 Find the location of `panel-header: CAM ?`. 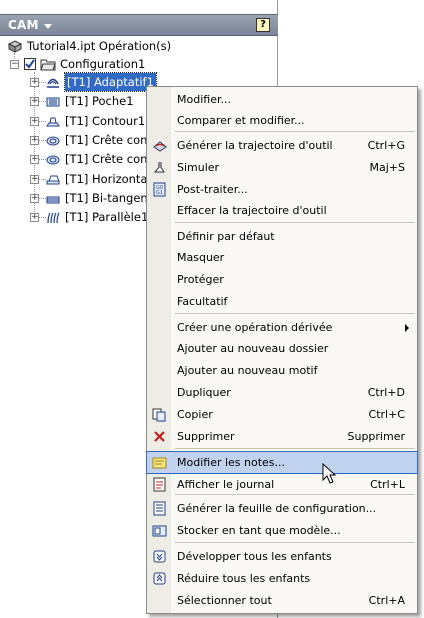

panel-header: CAM ? is located at coordinates (139, 25).